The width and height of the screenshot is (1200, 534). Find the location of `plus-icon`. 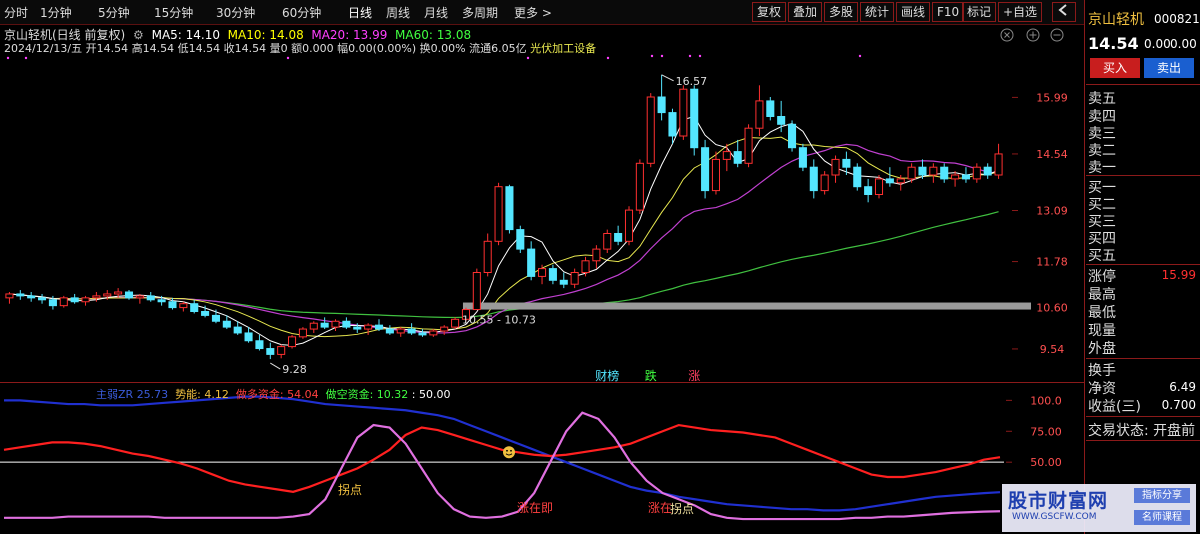

plus-icon is located at coordinates (1033, 36).